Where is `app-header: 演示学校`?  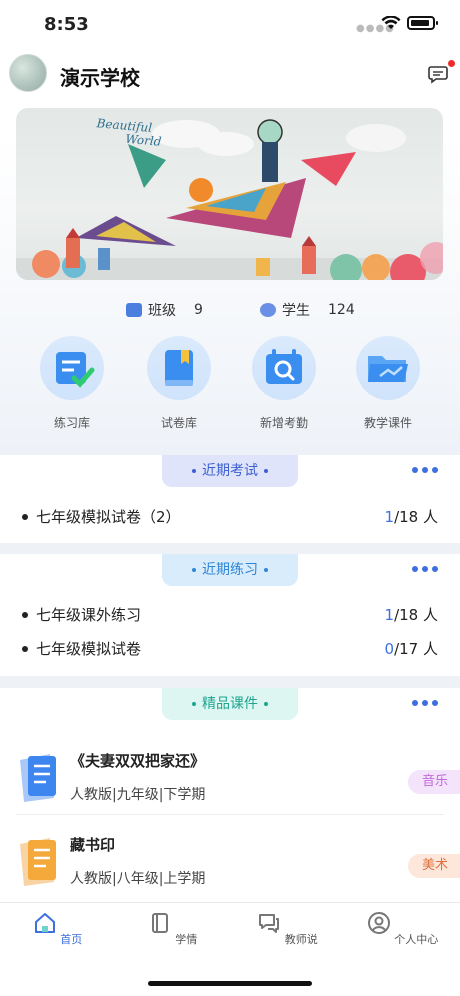
app-header: 演示学校 is located at coordinates (230, 75).